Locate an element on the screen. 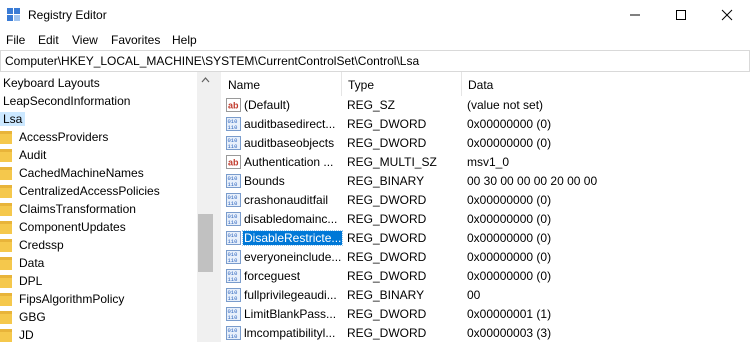 Image resolution: width=750 pixels, height=342 pixels. tree-item-label: JD is located at coordinates (26, 335).